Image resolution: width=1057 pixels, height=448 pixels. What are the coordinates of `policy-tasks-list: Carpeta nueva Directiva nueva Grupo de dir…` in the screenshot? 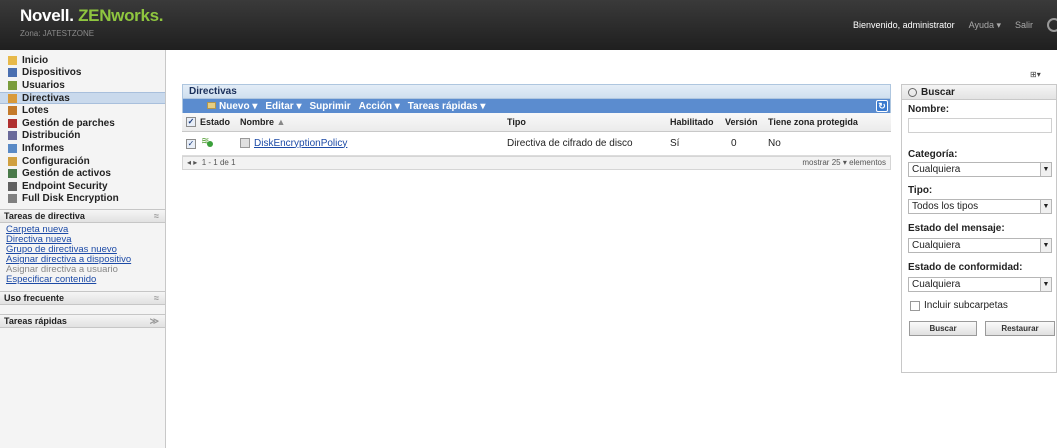 It's located at (82, 254).